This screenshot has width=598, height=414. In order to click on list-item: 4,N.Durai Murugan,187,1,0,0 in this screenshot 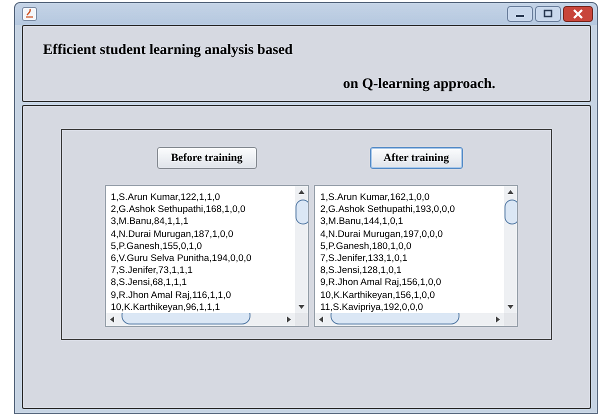, I will do `click(202, 234)`.